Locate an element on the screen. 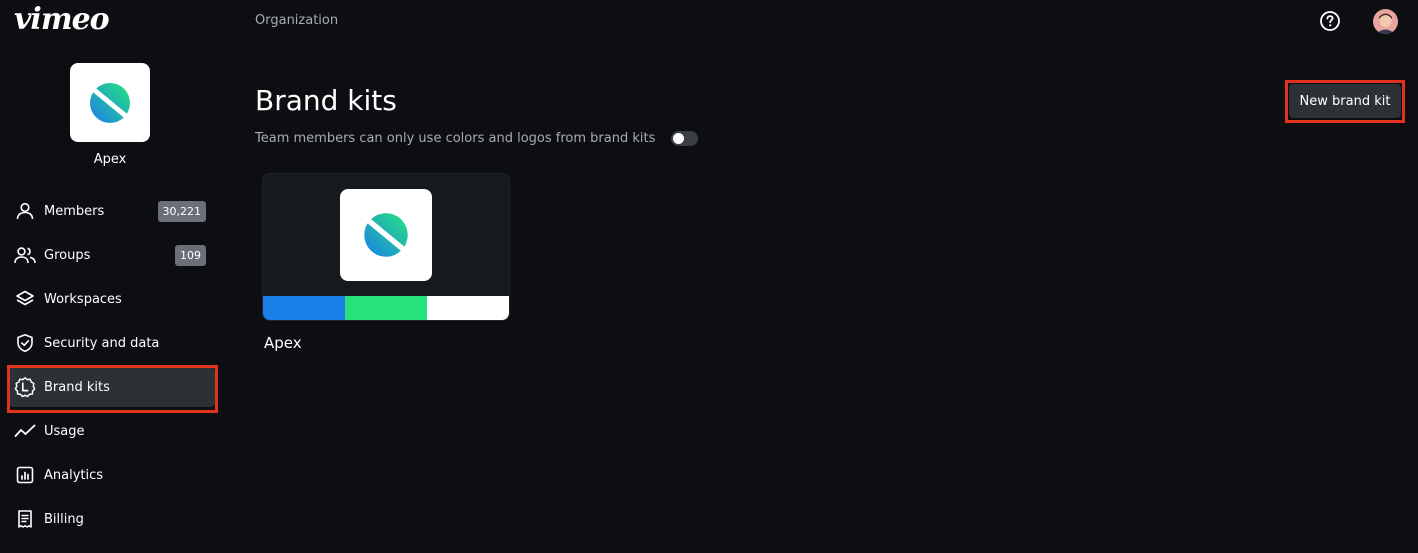 The height and width of the screenshot is (553, 1418). sidebar-item-security: Security and data is located at coordinates (112, 343).